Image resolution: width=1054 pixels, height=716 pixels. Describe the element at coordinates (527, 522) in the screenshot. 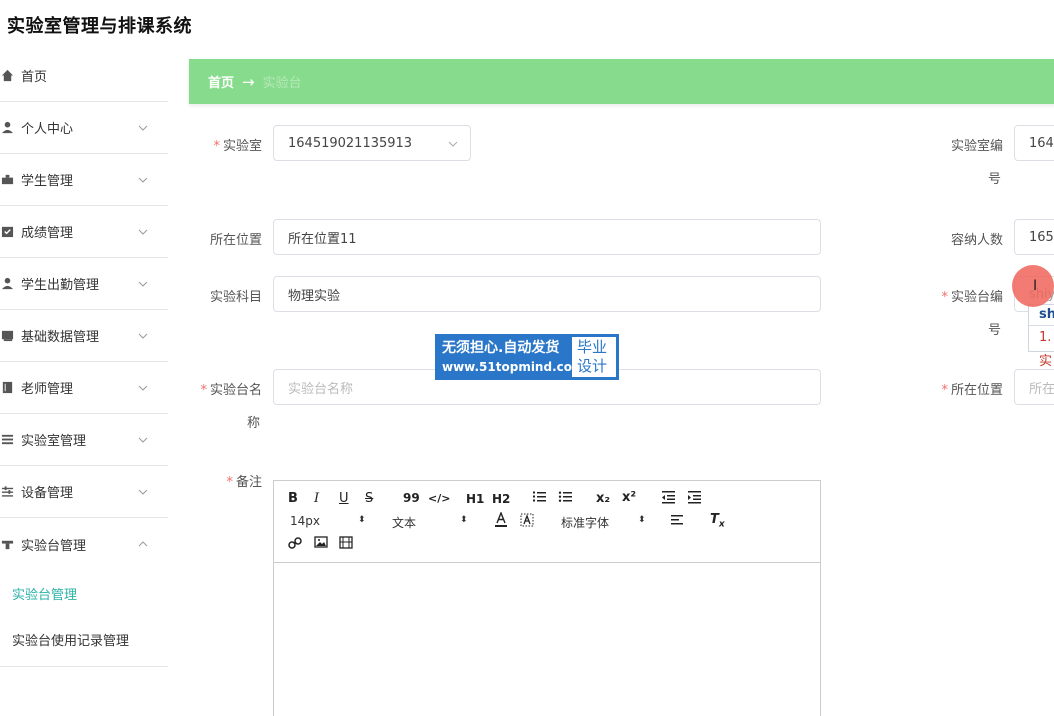

I see `background-color-icon` at that location.